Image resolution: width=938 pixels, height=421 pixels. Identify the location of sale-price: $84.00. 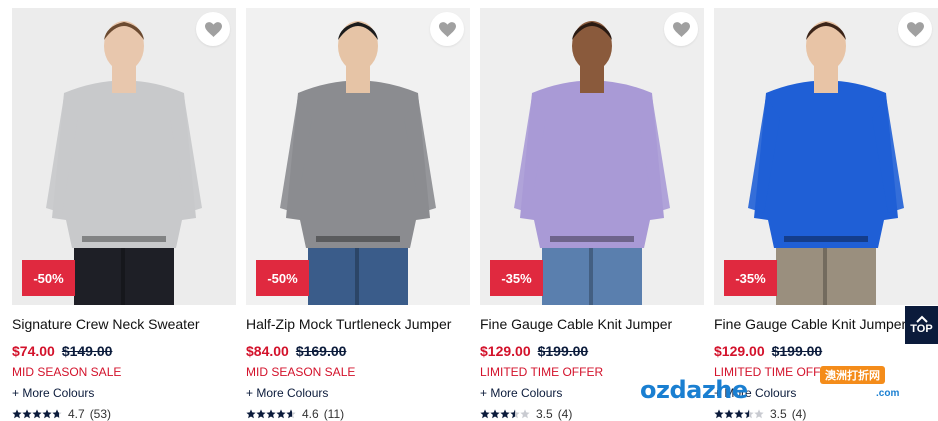
(267, 351).